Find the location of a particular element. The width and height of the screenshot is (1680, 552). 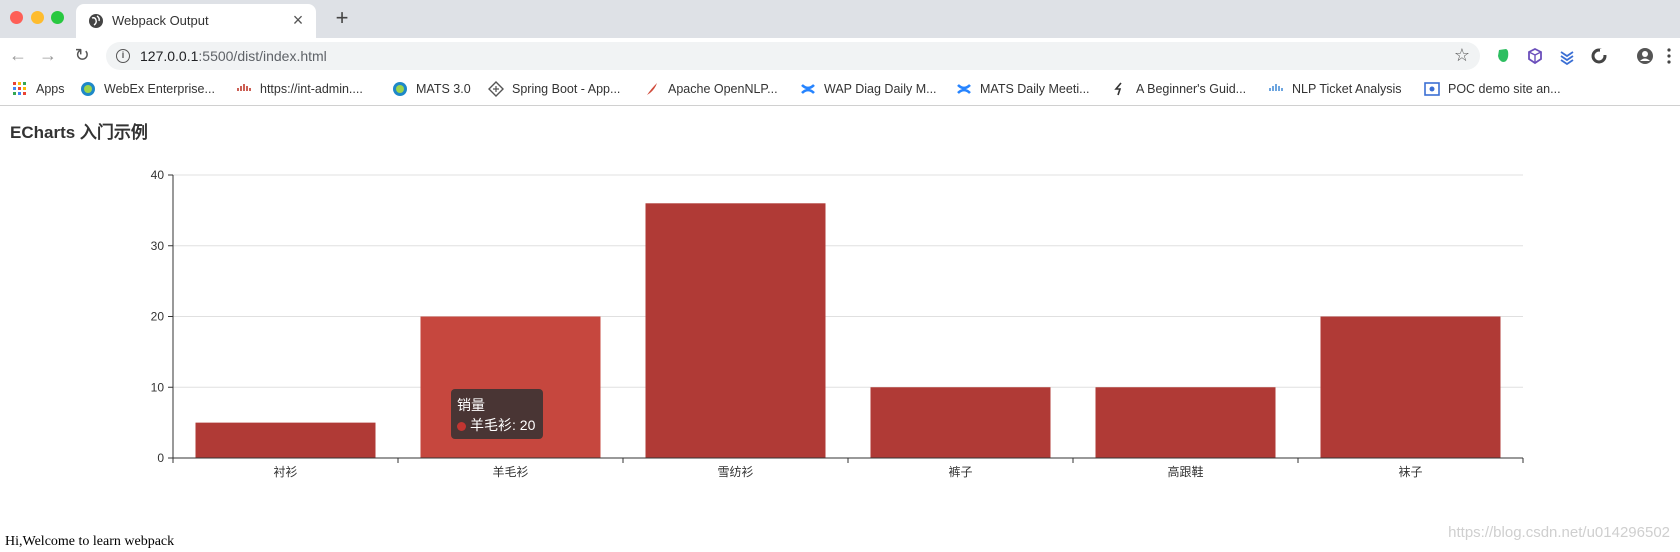

x-tick-label: 裤子 is located at coordinates (960, 472).